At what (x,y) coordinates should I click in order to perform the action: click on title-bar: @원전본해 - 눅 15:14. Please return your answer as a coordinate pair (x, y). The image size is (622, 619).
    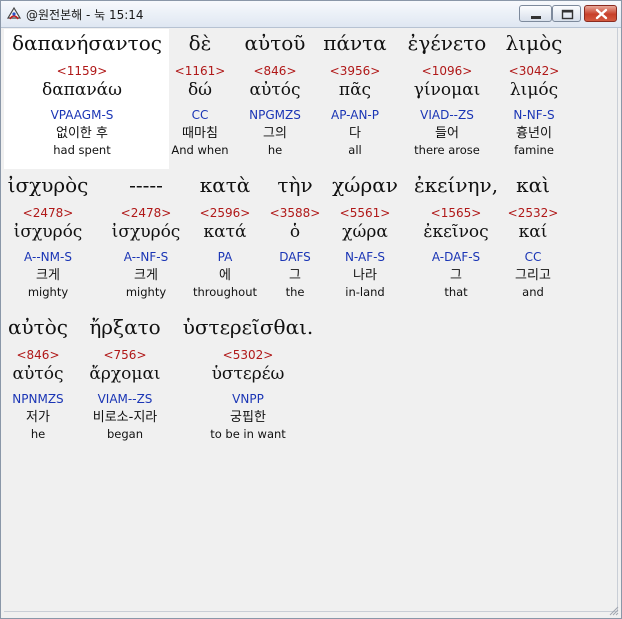
    Looking at the image, I should click on (311, 14).